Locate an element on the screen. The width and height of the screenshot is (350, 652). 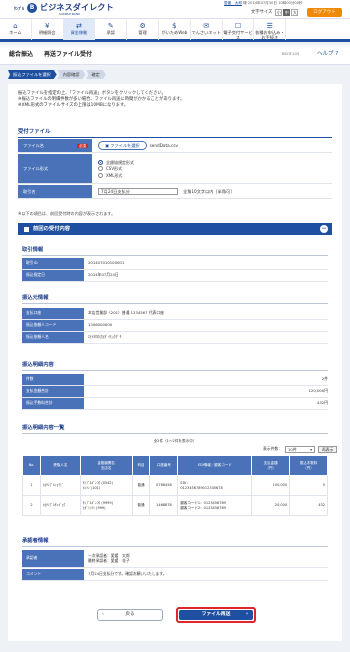
help-label: ヘルプ is located at coordinates (325, 54).